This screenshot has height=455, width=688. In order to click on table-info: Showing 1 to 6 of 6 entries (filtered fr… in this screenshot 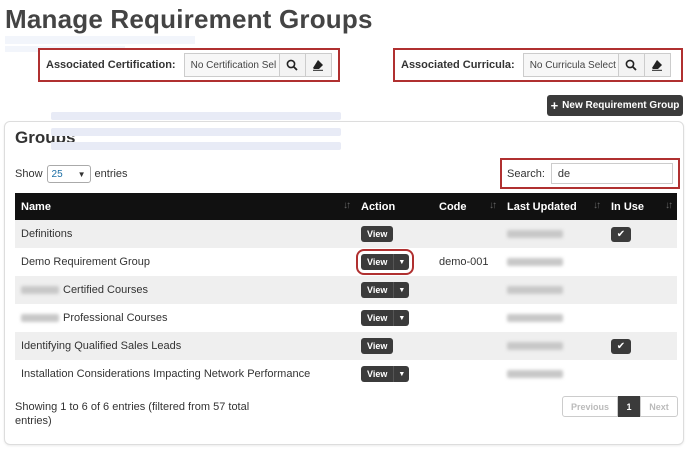, I will do `click(132, 414)`.